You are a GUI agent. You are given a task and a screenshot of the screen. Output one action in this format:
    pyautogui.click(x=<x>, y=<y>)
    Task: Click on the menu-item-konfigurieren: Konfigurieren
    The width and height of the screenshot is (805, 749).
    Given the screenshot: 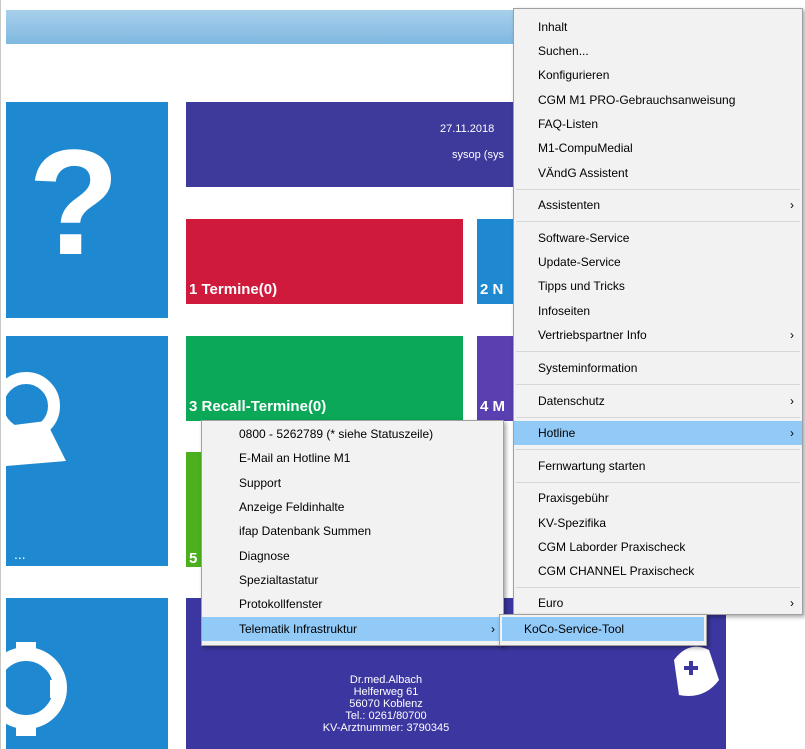 What is the action you would take?
    pyautogui.click(x=658, y=75)
    